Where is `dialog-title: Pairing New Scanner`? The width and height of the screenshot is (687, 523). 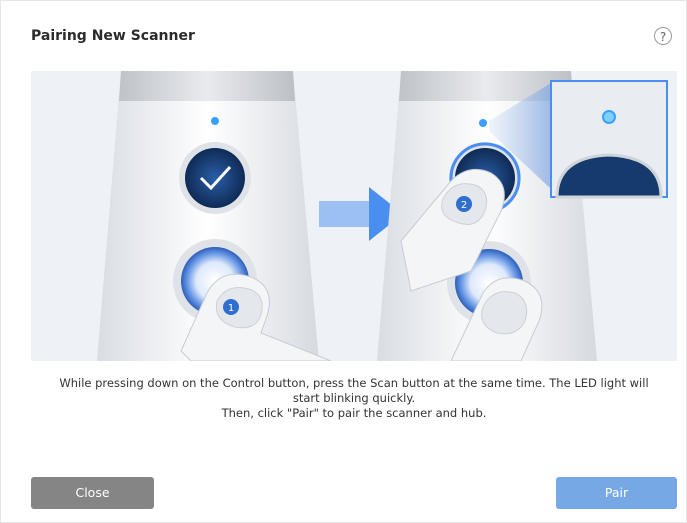
dialog-title: Pairing New Scanner is located at coordinates (113, 36).